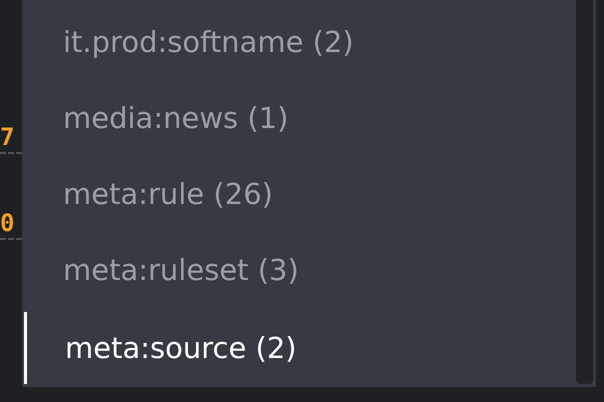  I want to click on scrollbar, so click(584, 192).